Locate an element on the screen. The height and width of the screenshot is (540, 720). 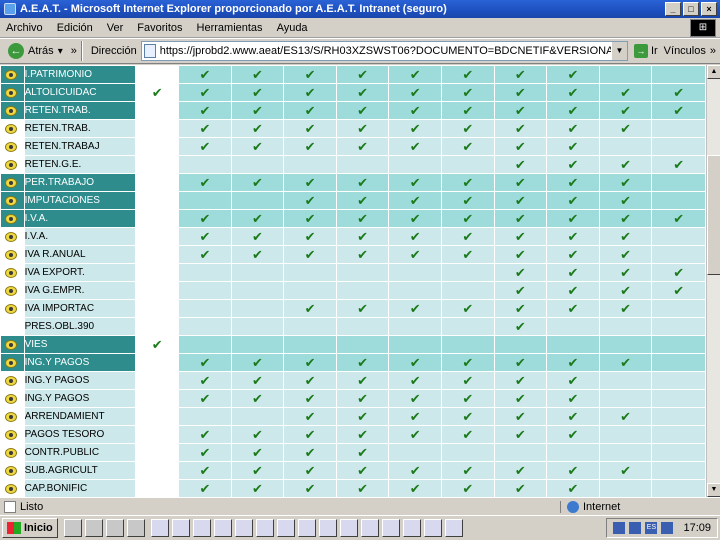
ie-quicklaunch-icon is located at coordinates (72, 528).